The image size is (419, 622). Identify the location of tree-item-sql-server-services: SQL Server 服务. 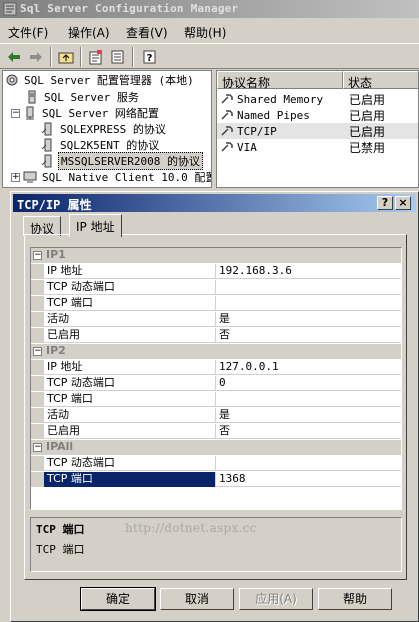
(83, 97).